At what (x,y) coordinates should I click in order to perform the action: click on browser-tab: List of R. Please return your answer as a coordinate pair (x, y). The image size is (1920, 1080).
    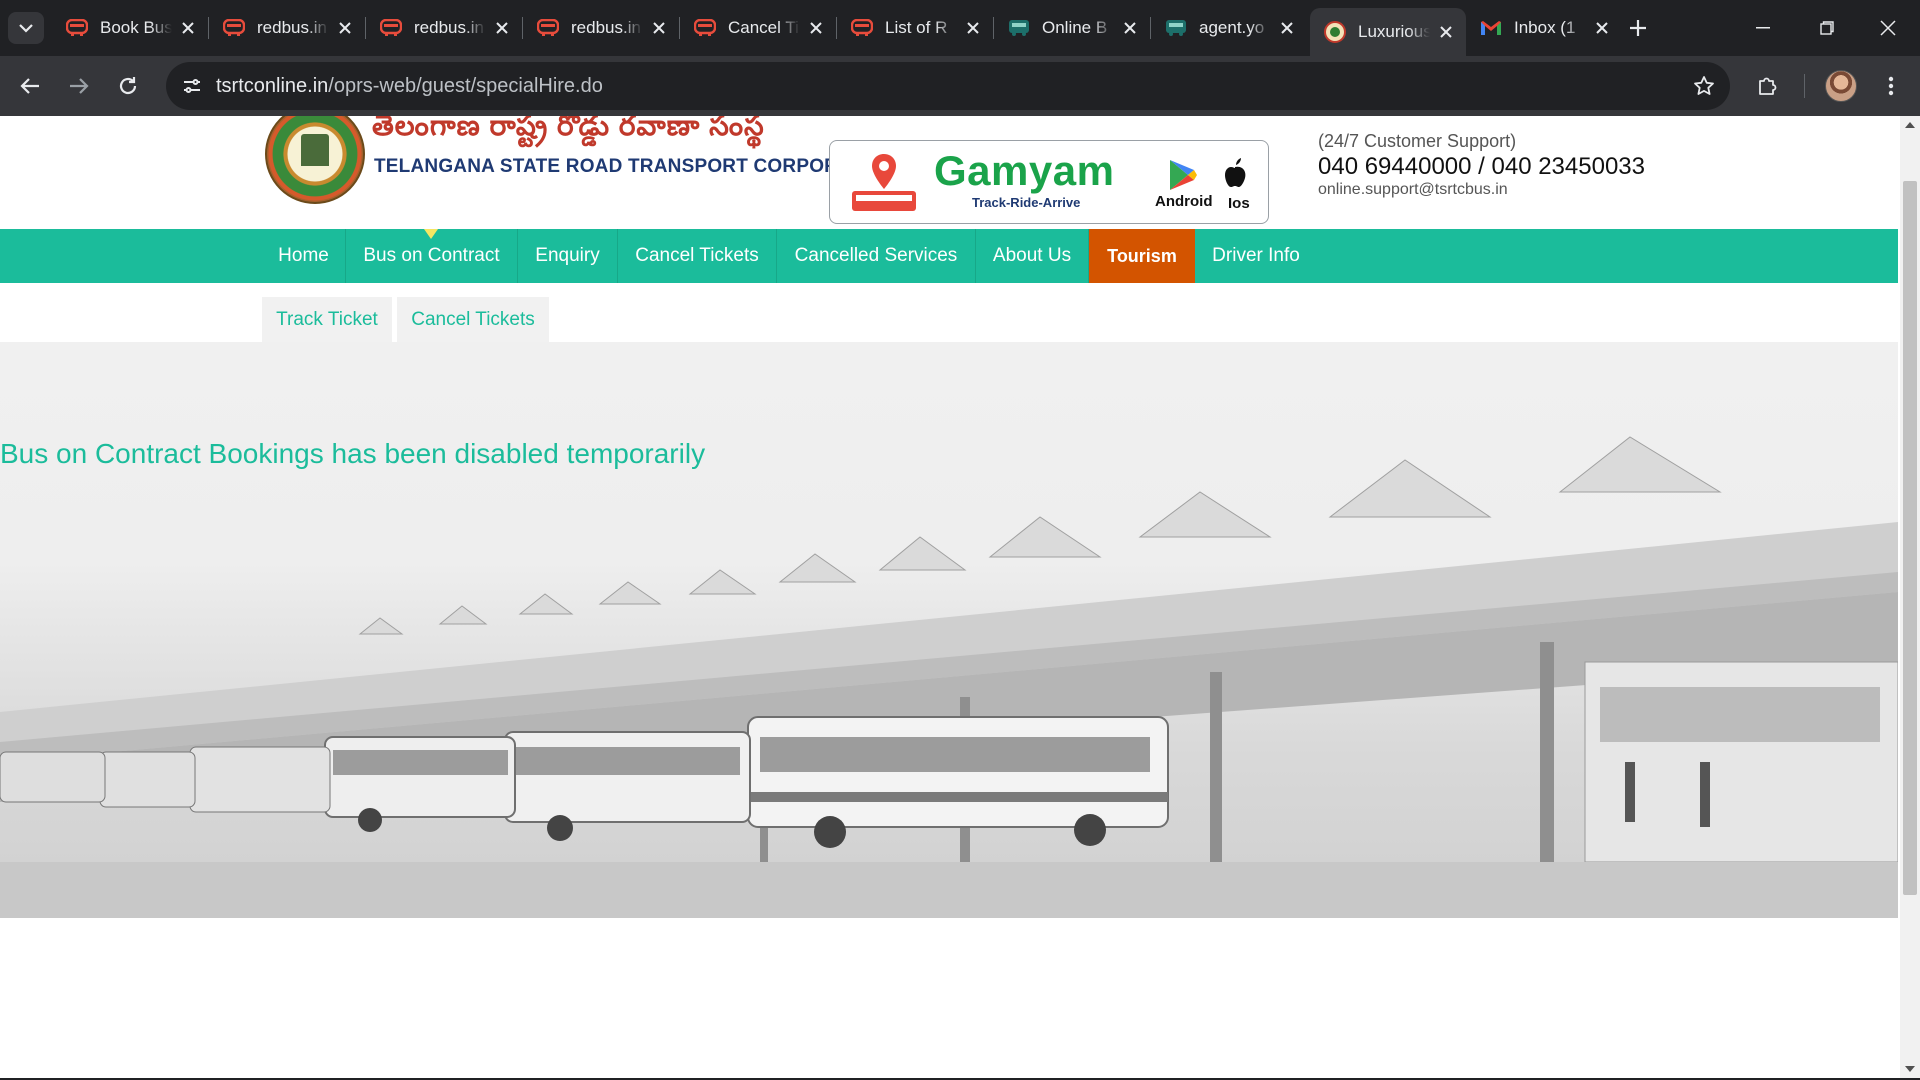
    Looking at the image, I should click on (915, 28).